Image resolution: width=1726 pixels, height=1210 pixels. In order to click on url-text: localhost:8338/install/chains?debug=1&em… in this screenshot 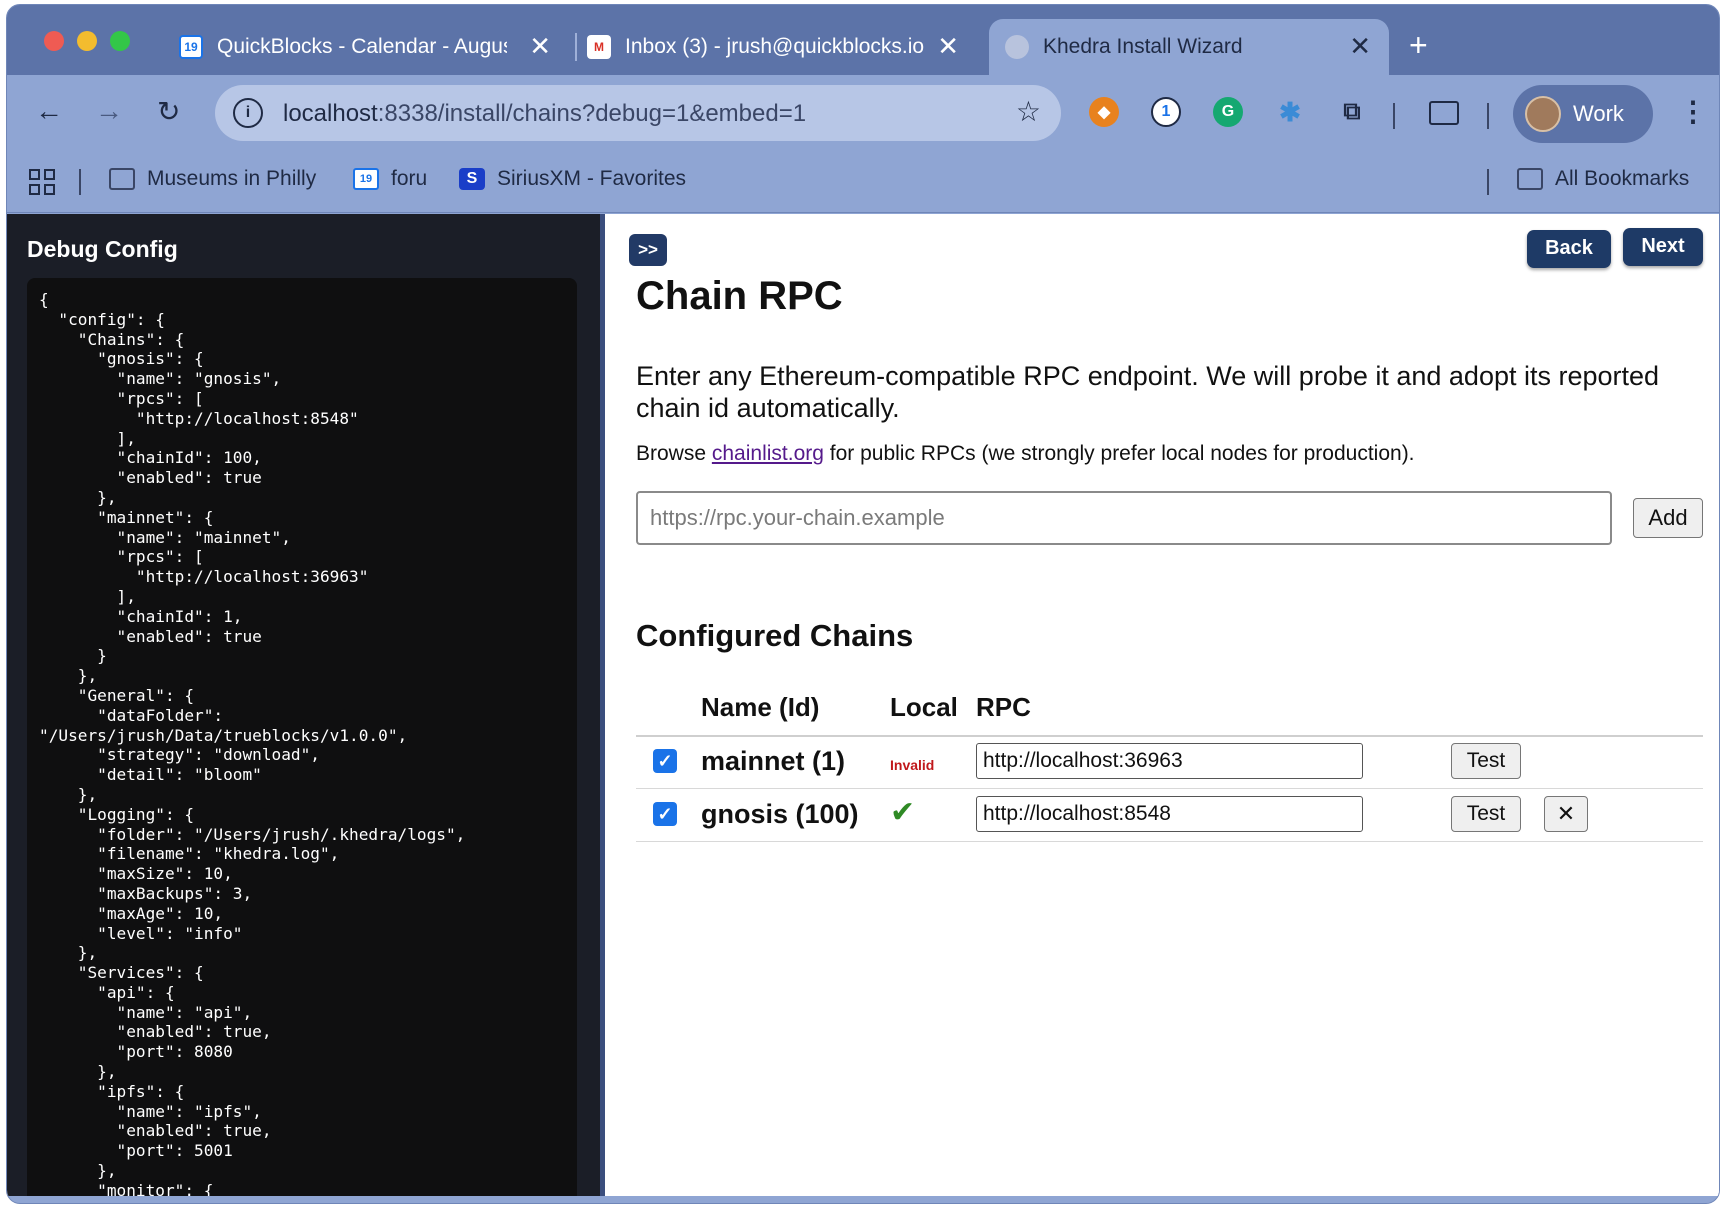, I will do `click(544, 114)`.